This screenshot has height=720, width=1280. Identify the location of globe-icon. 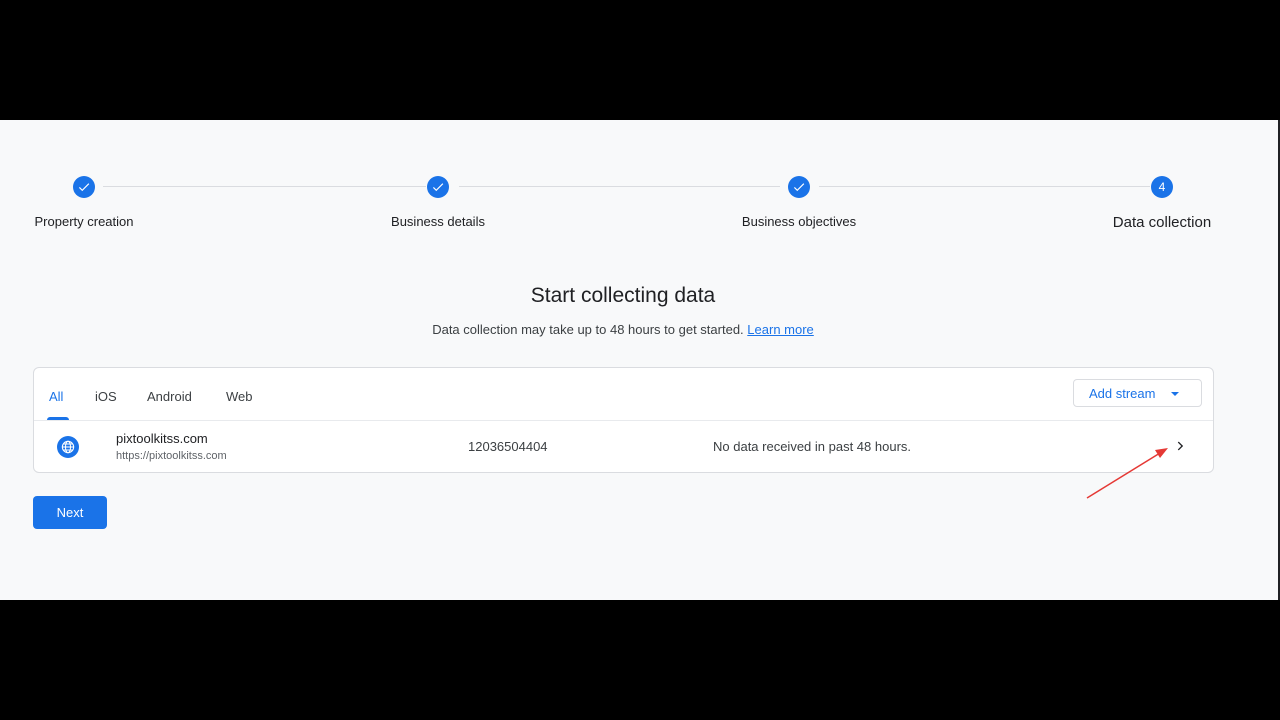
(68, 447).